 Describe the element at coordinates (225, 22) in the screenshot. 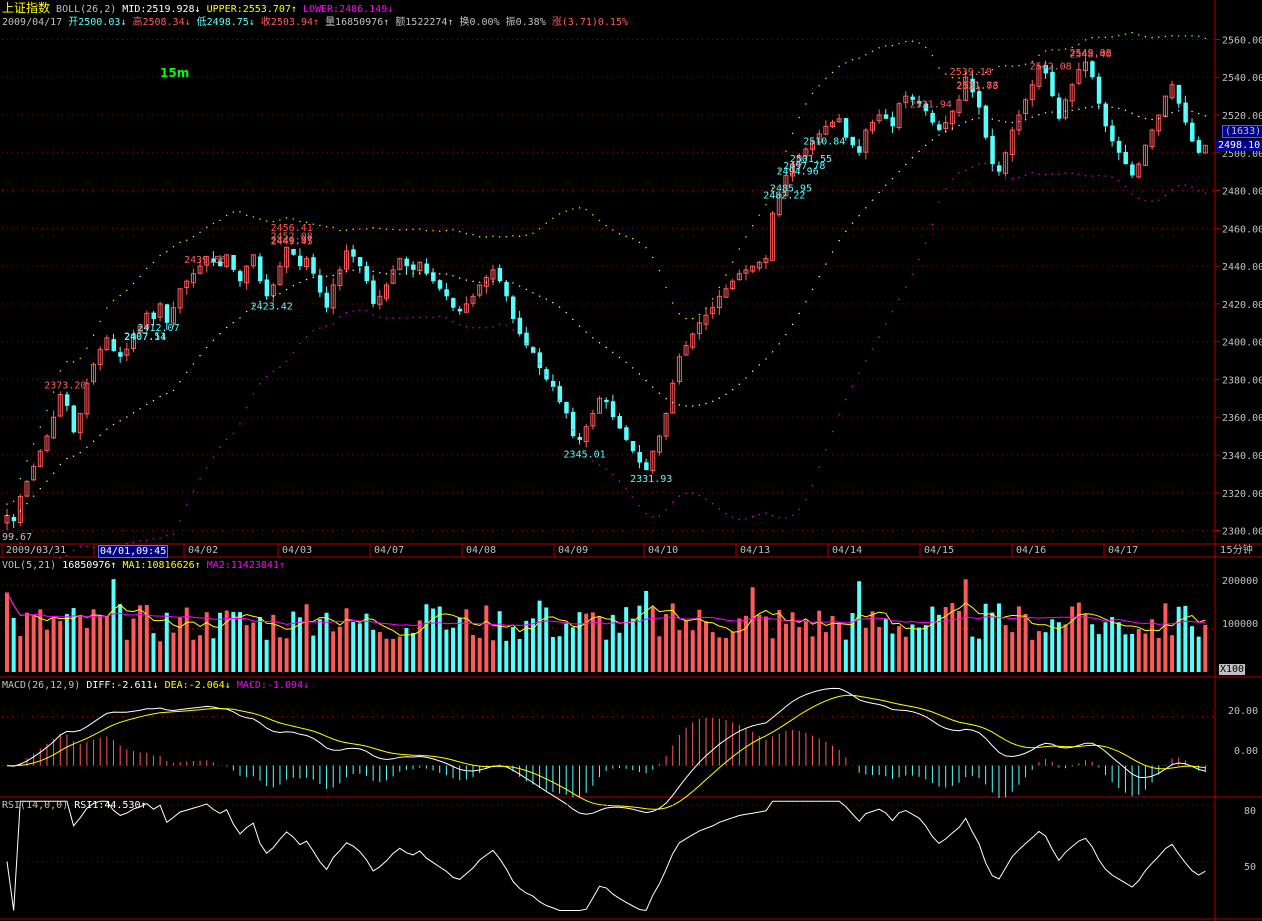

I see `quote-low: 低2498.75↓` at that location.